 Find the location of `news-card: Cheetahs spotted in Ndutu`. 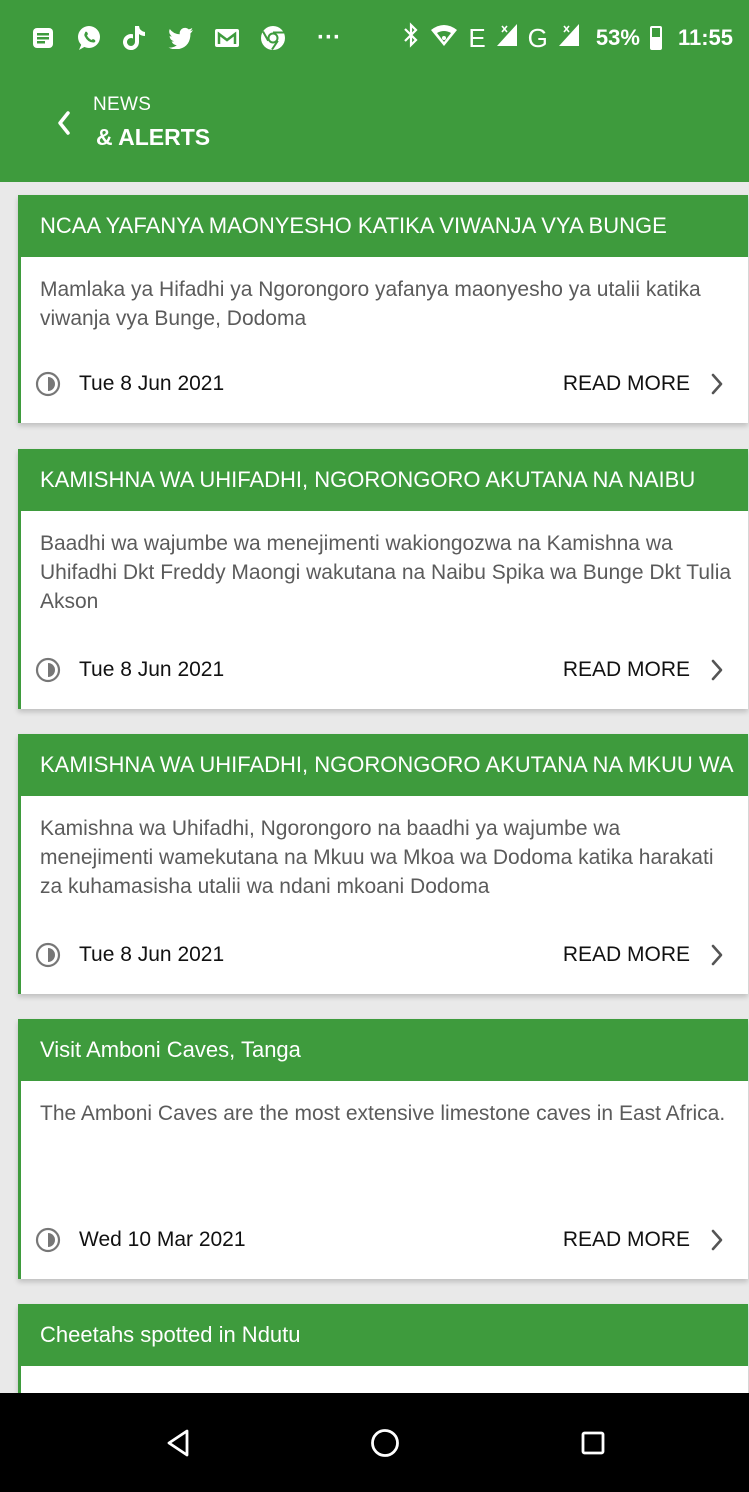

news-card: Cheetahs spotted in Ndutu is located at coordinates (383, 1348).